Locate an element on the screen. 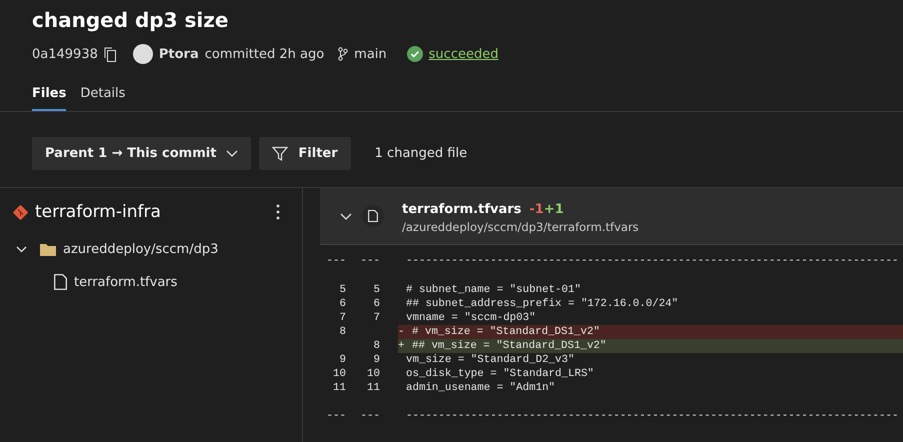  code-line: # subnet_name = "subnet-01" is located at coordinates (493, 290).